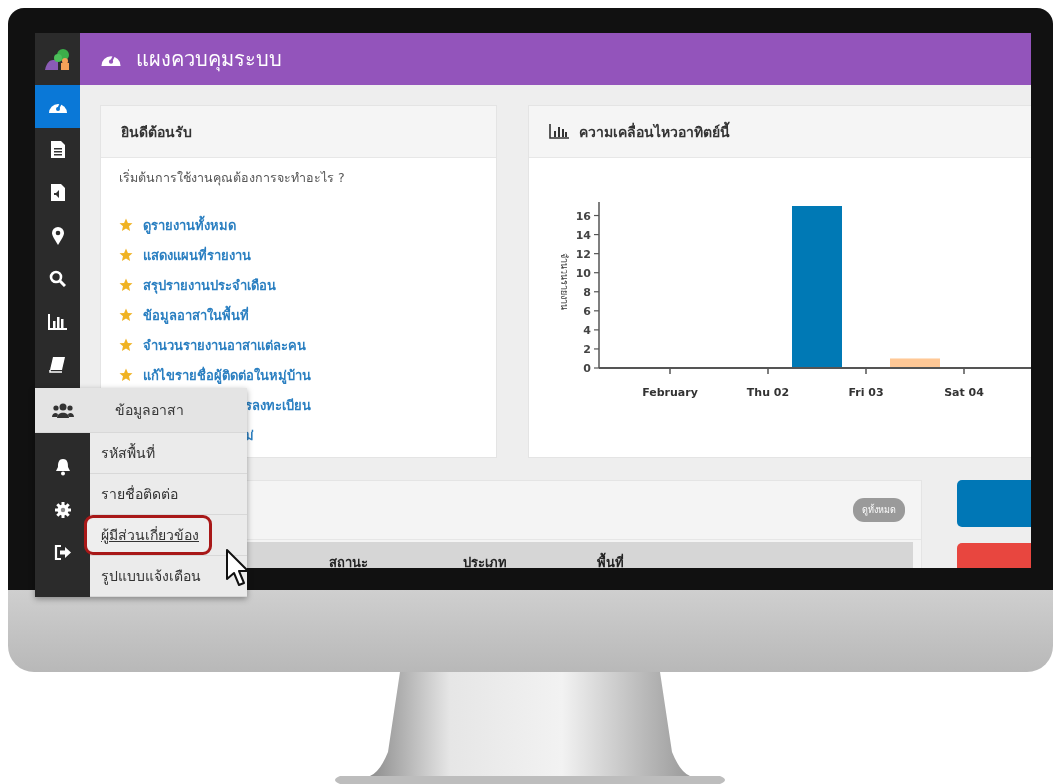 This screenshot has height=784, width=1053. I want to click on x-tick-label: Thu 02, so click(768, 392).